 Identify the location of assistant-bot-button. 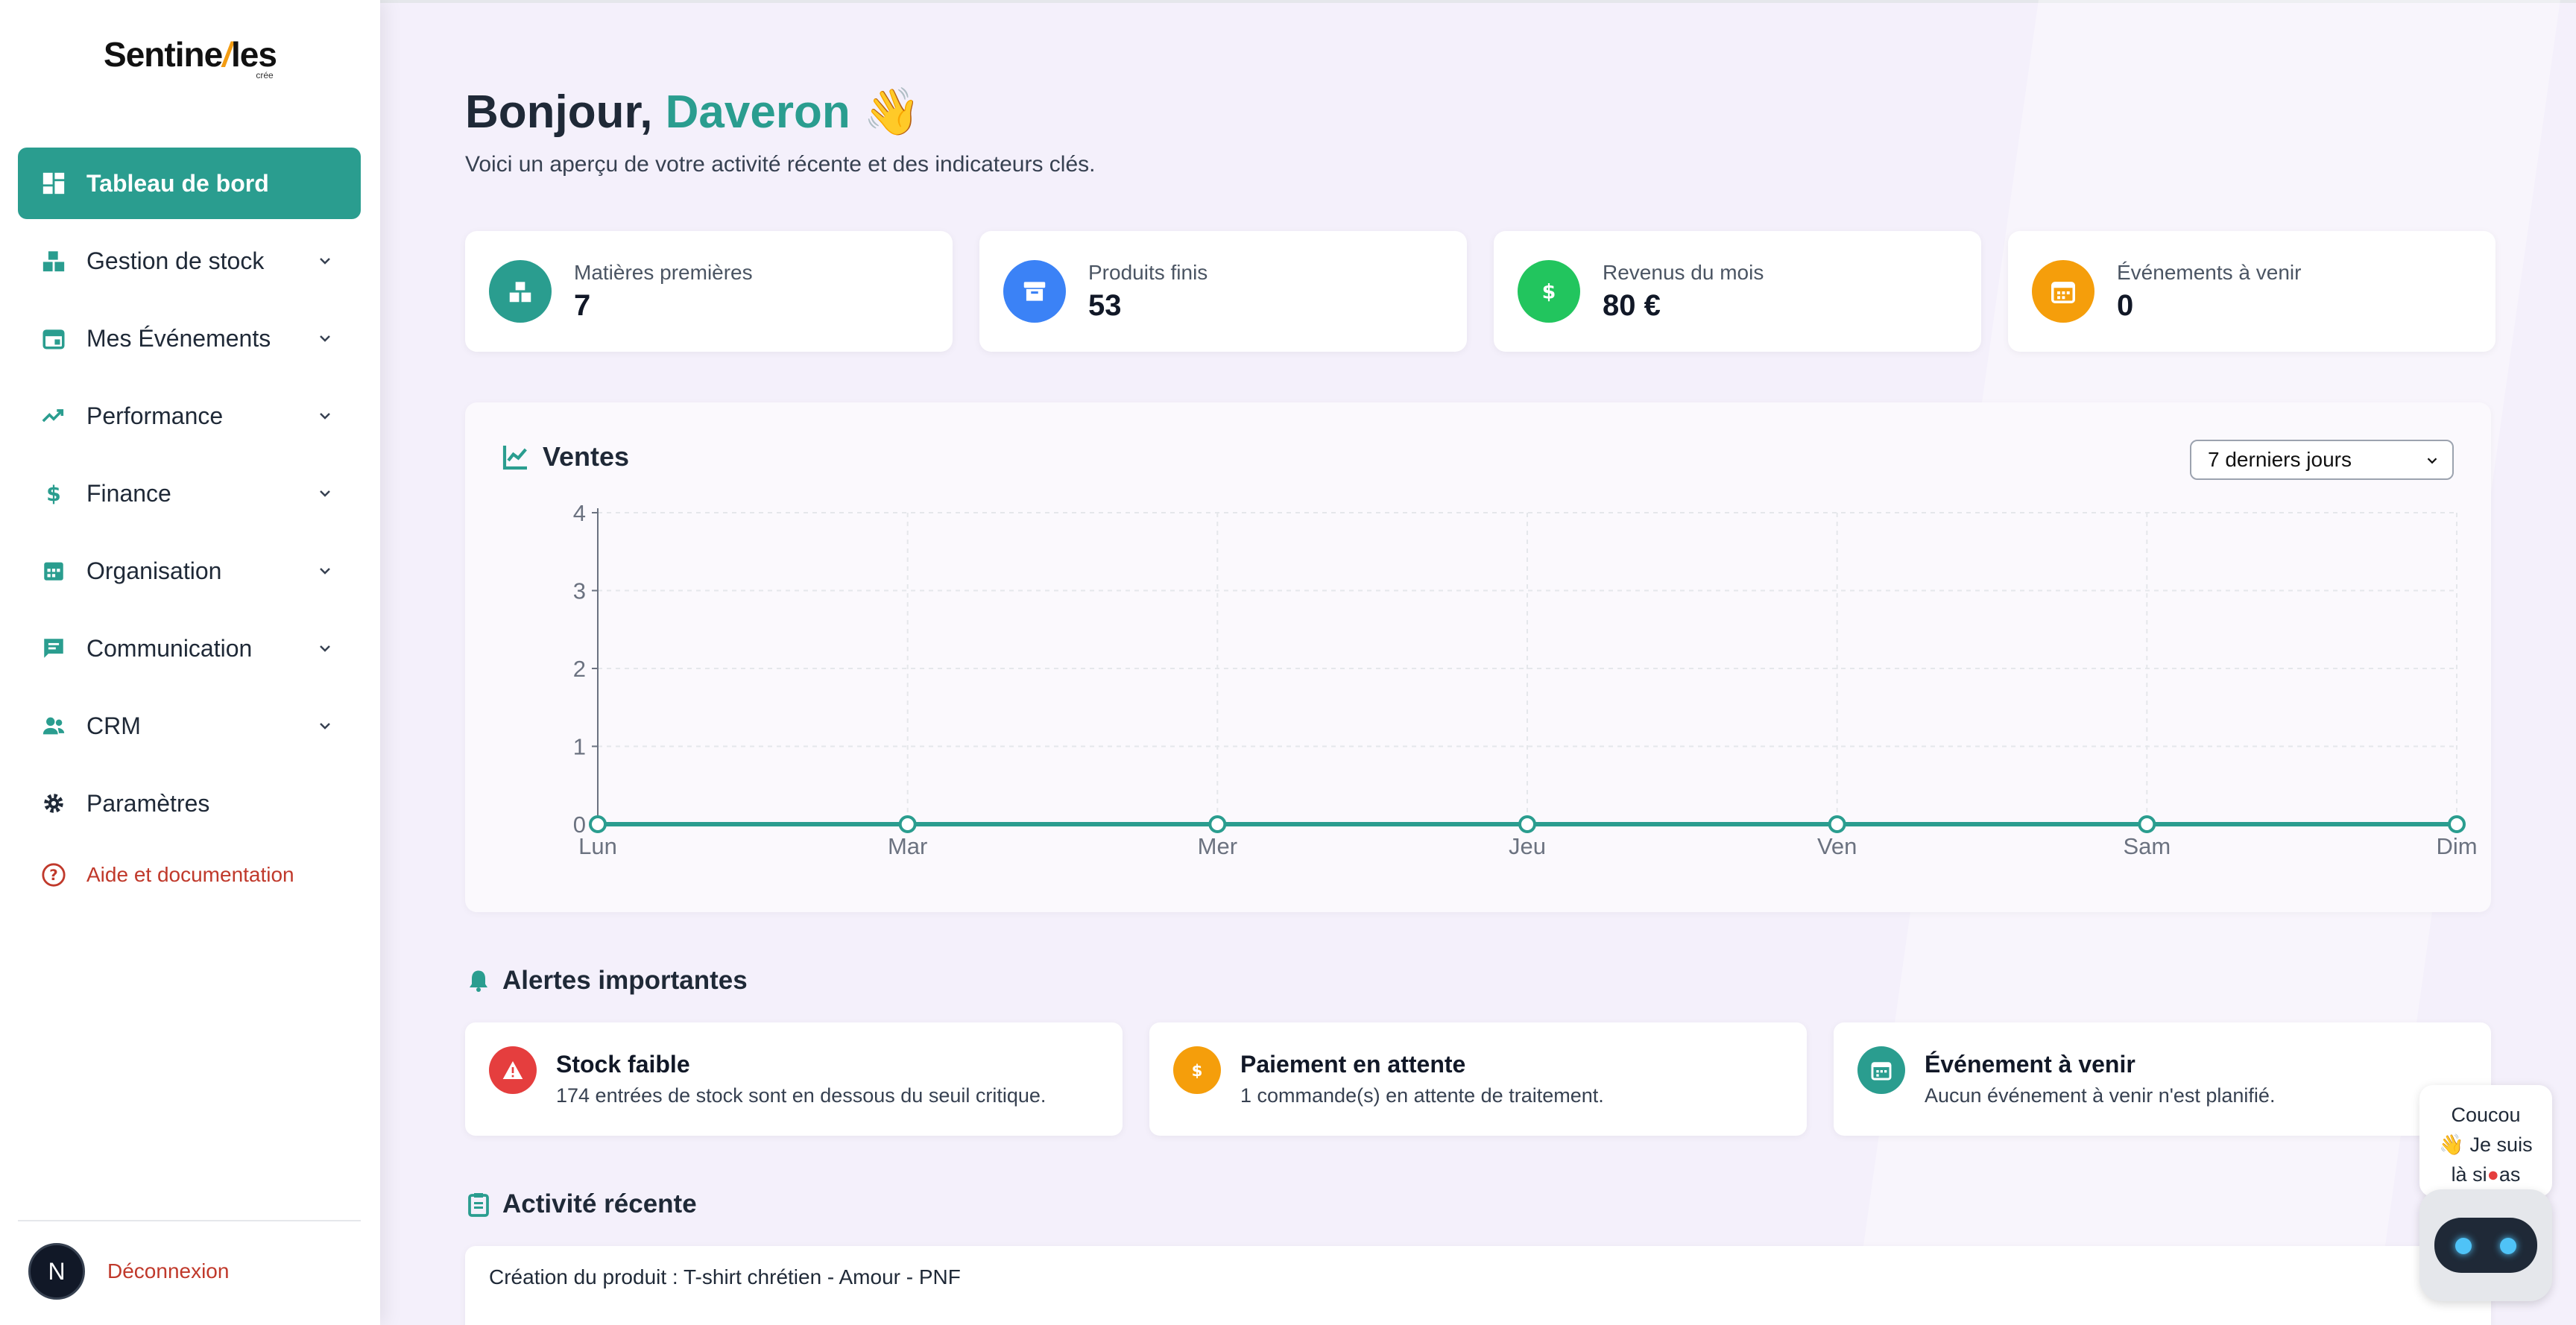
(2485, 1245).